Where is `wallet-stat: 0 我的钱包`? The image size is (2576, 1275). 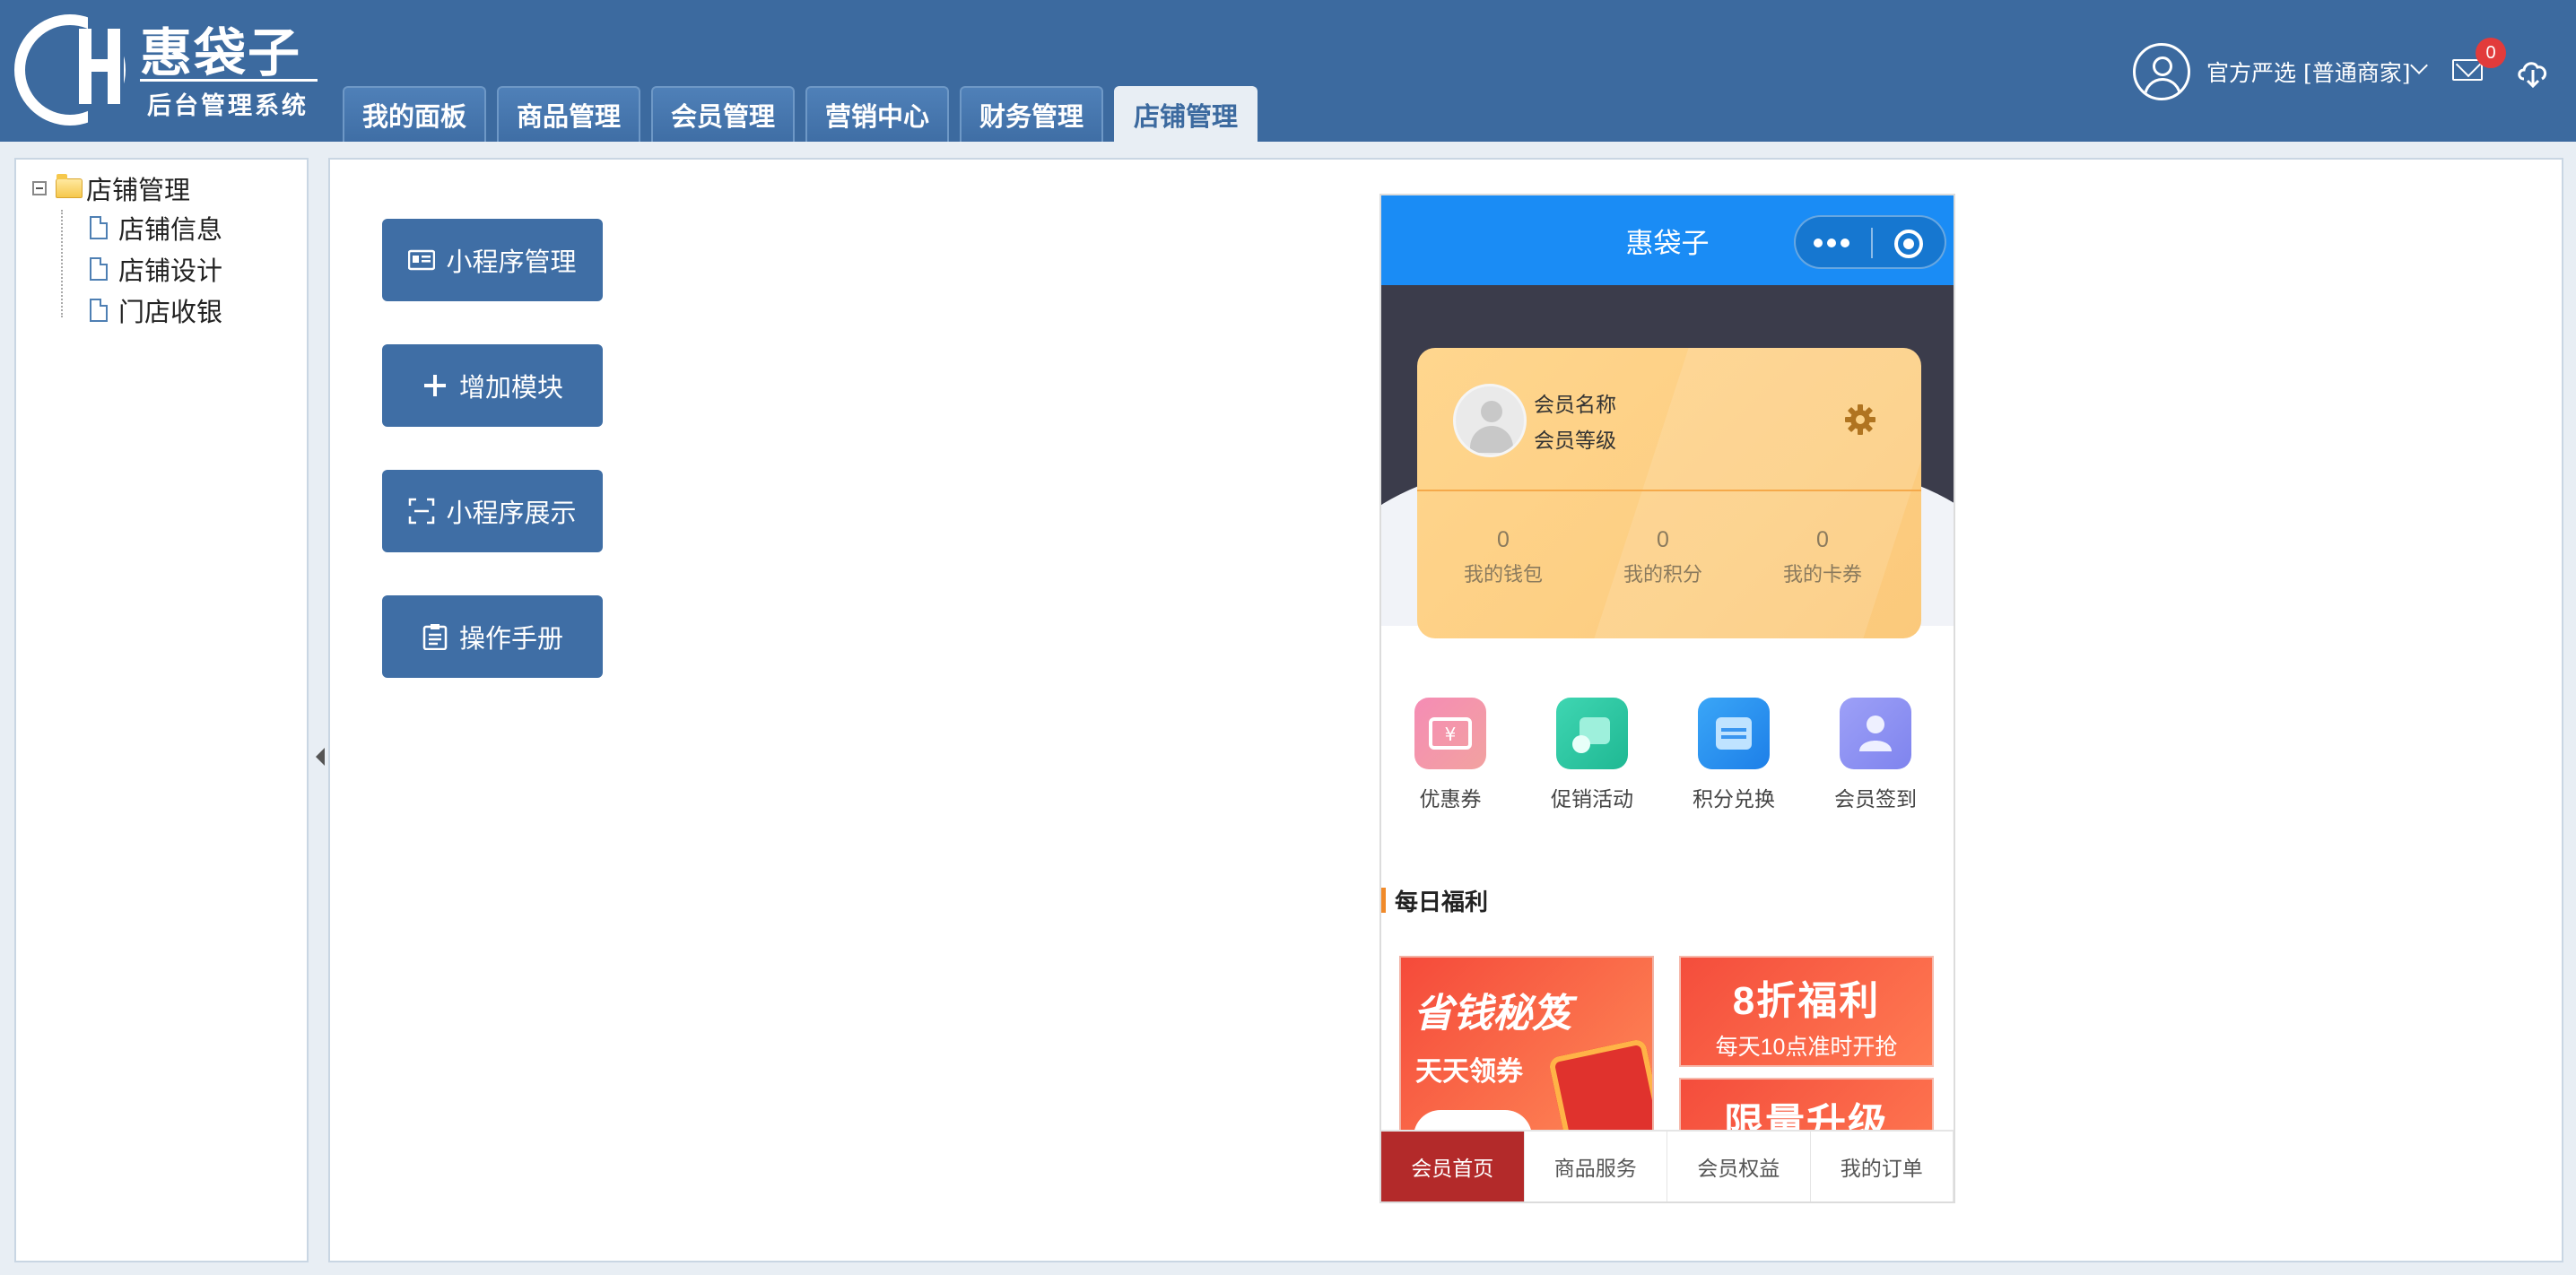 wallet-stat: 0 我的钱包 is located at coordinates (1503, 557).